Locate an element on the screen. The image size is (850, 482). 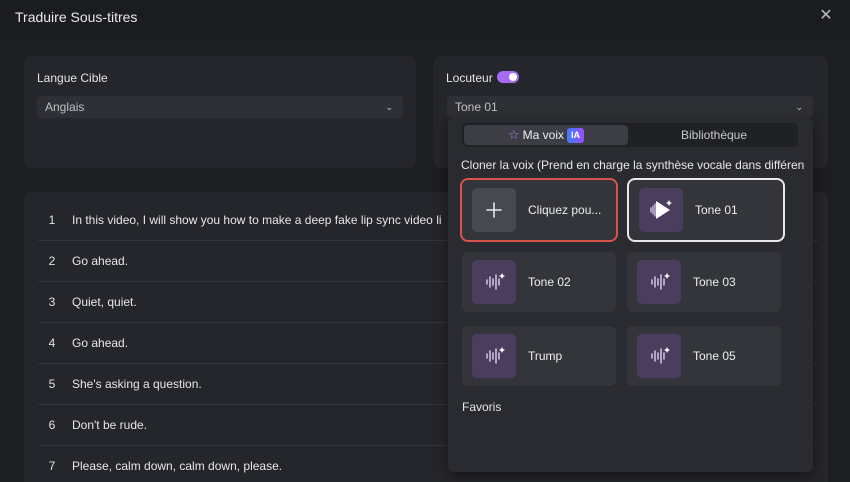
voice-card-name: Trump is located at coordinates (545, 356).